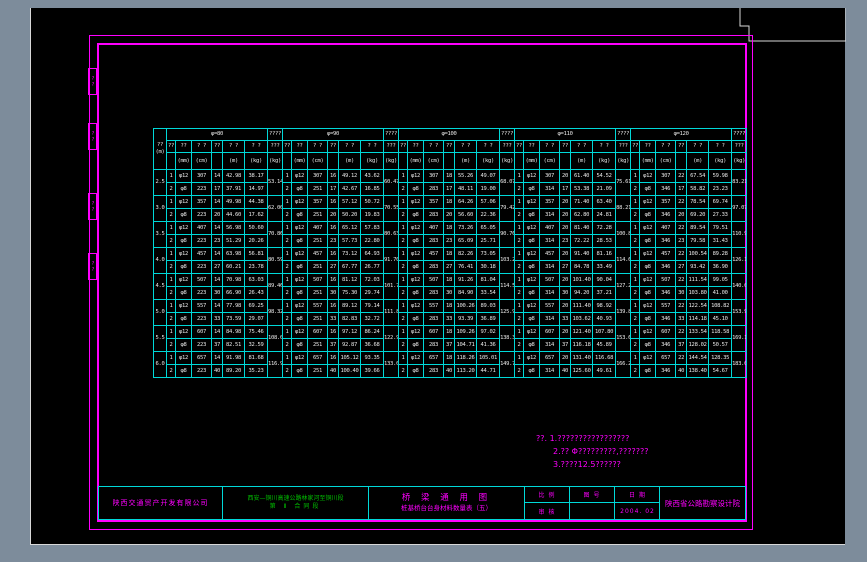  Describe the element at coordinates (547, 511) in the screenshot. I see `check-label: 审 核` at that location.